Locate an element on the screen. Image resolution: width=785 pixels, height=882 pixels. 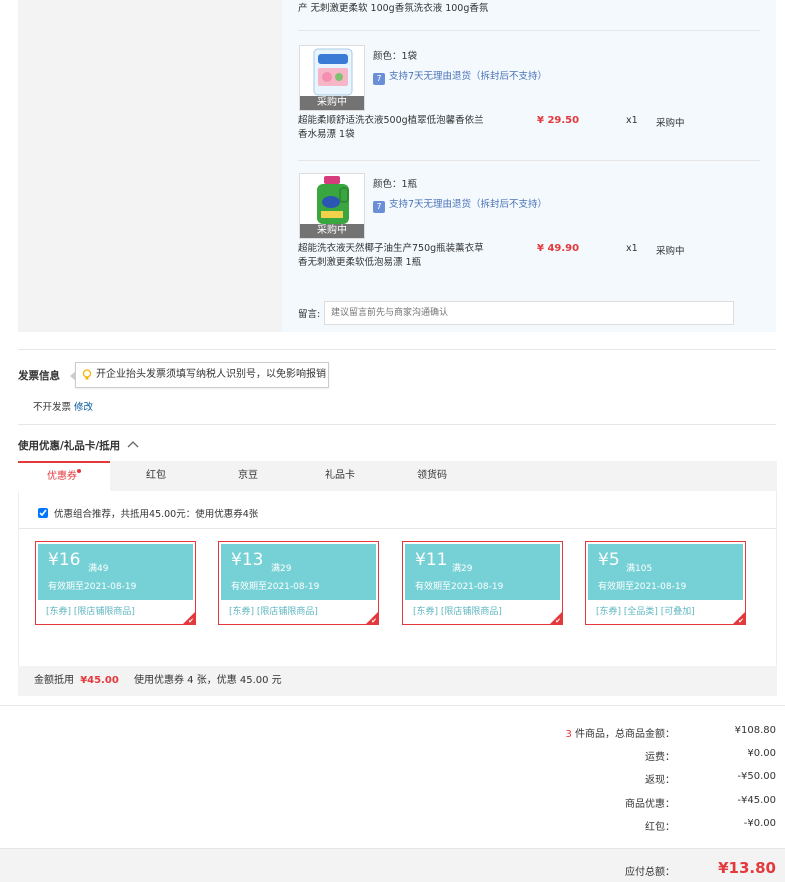
summary-row-goods-discount: 商品优惠： -¥45.00 is located at coordinates (392, 802).